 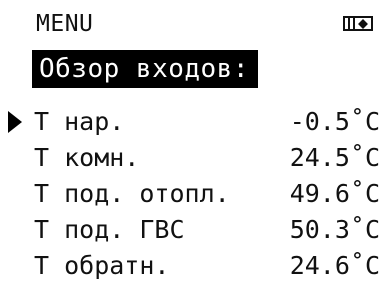 I want to click on list-item: T под. отопл. 49.6˚C, so click(x=190, y=194).